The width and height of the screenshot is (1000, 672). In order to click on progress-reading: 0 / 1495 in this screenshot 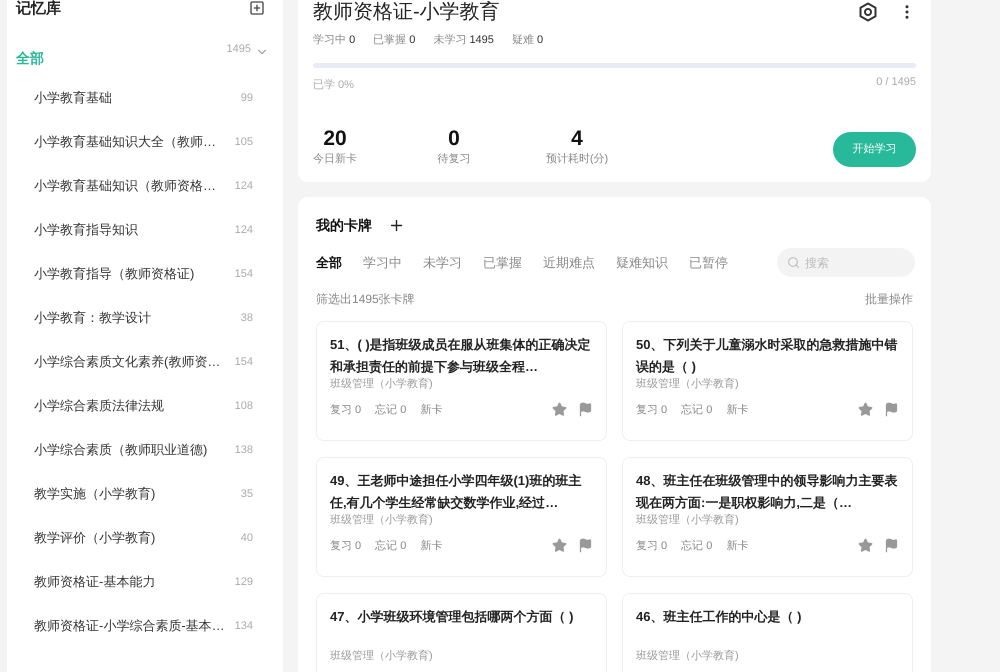, I will do `click(896, 82)`.